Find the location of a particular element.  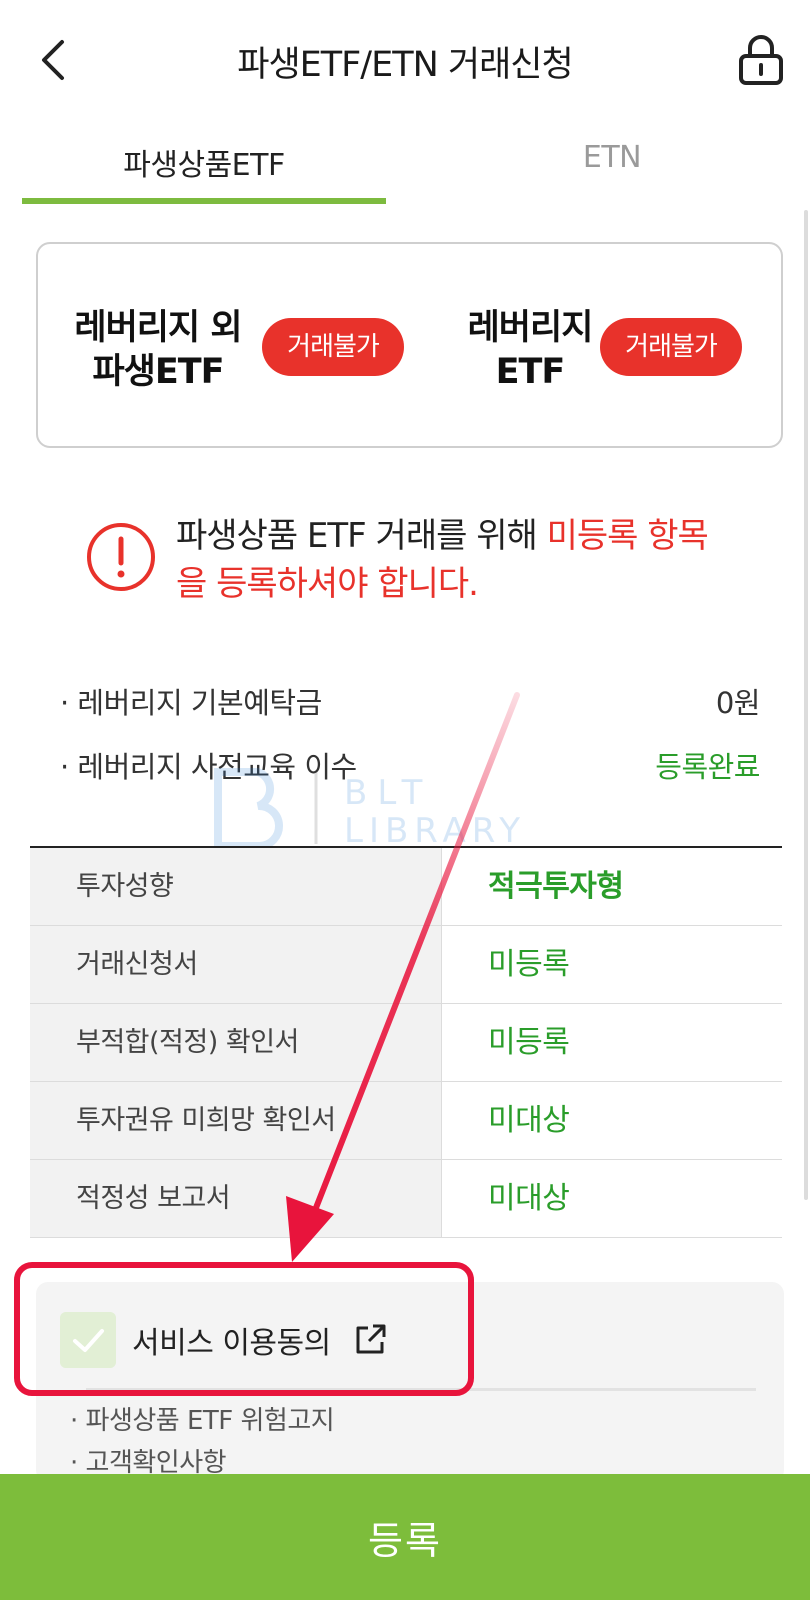

exclamation-circle-icon is located at coordinates (121, 557).